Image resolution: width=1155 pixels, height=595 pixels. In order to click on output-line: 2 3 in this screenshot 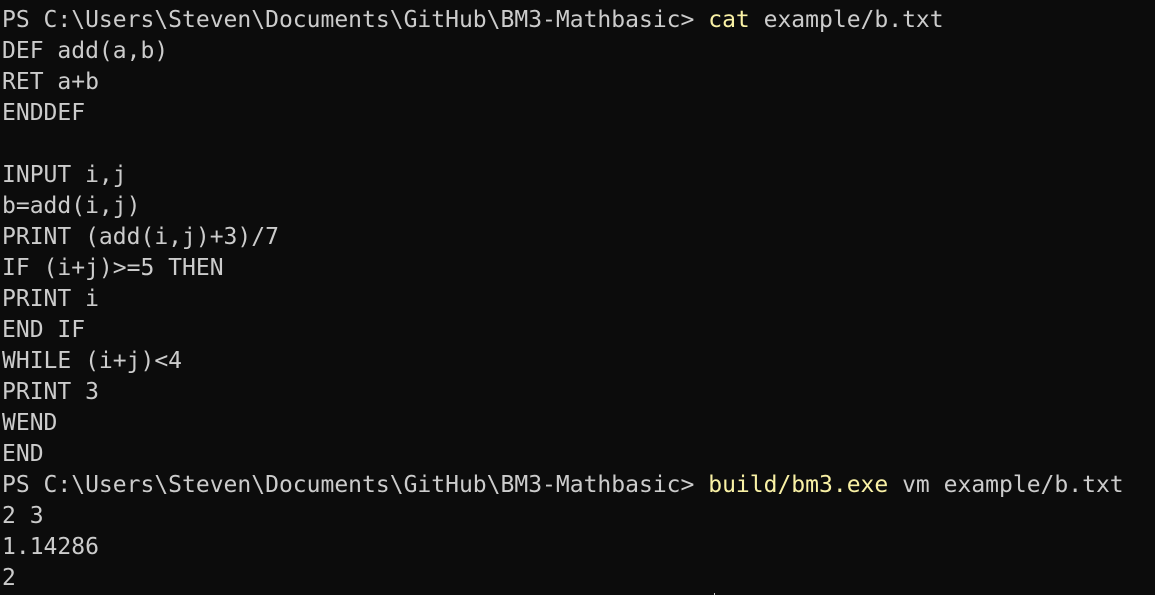, I will do `click(23, 516)`.